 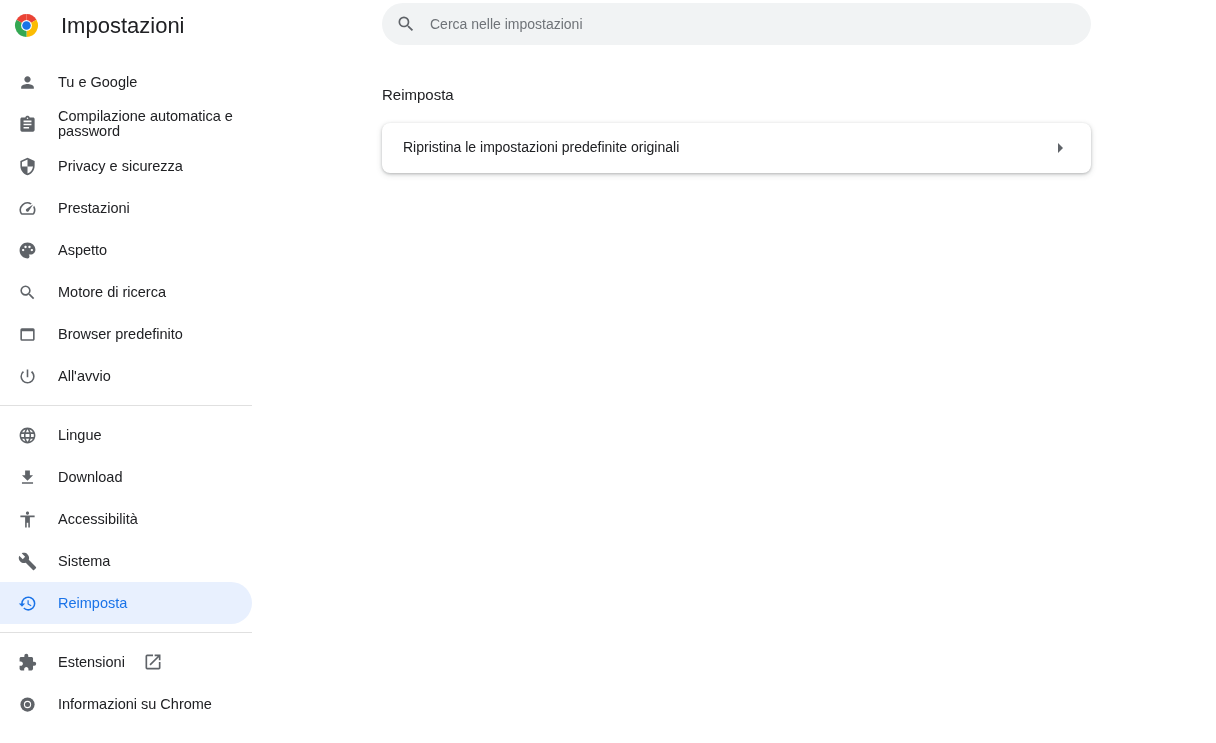 What do you see at coordinates (736, 24) in the screenshot?
I see `search-field: Cerca nelle impostazioni` at bounding box center [736, 24].